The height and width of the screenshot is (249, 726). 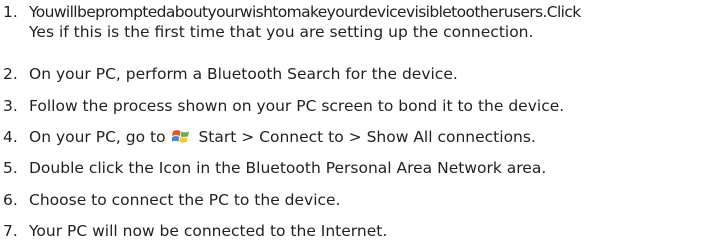 What do you see at coordinates (10, 168) in the screenshot?
I see `step-number: 5.` at bounding box center [10, 168].